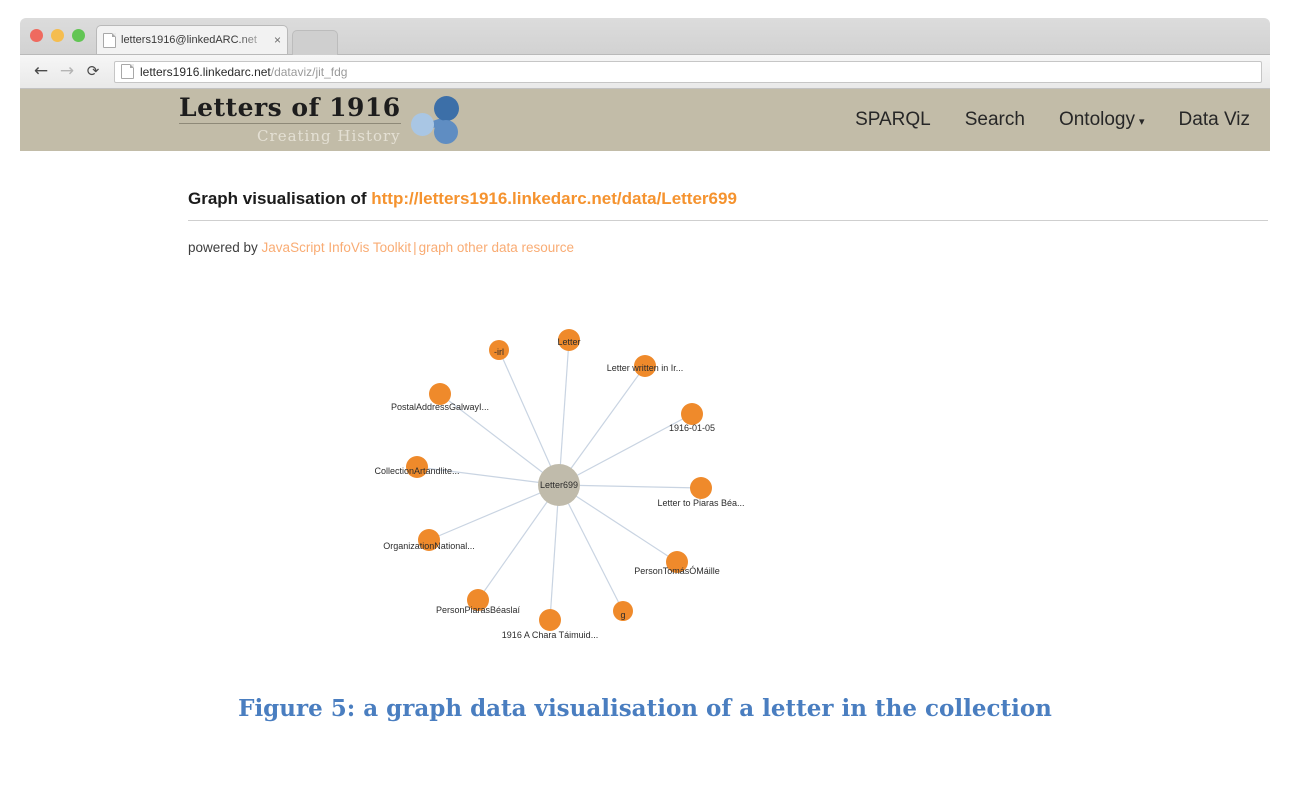 This screenshot has height=802, width=1290. Describe the element at coordinates (78, 35) in the screenshot. I see `maximize-window-button` at that location.